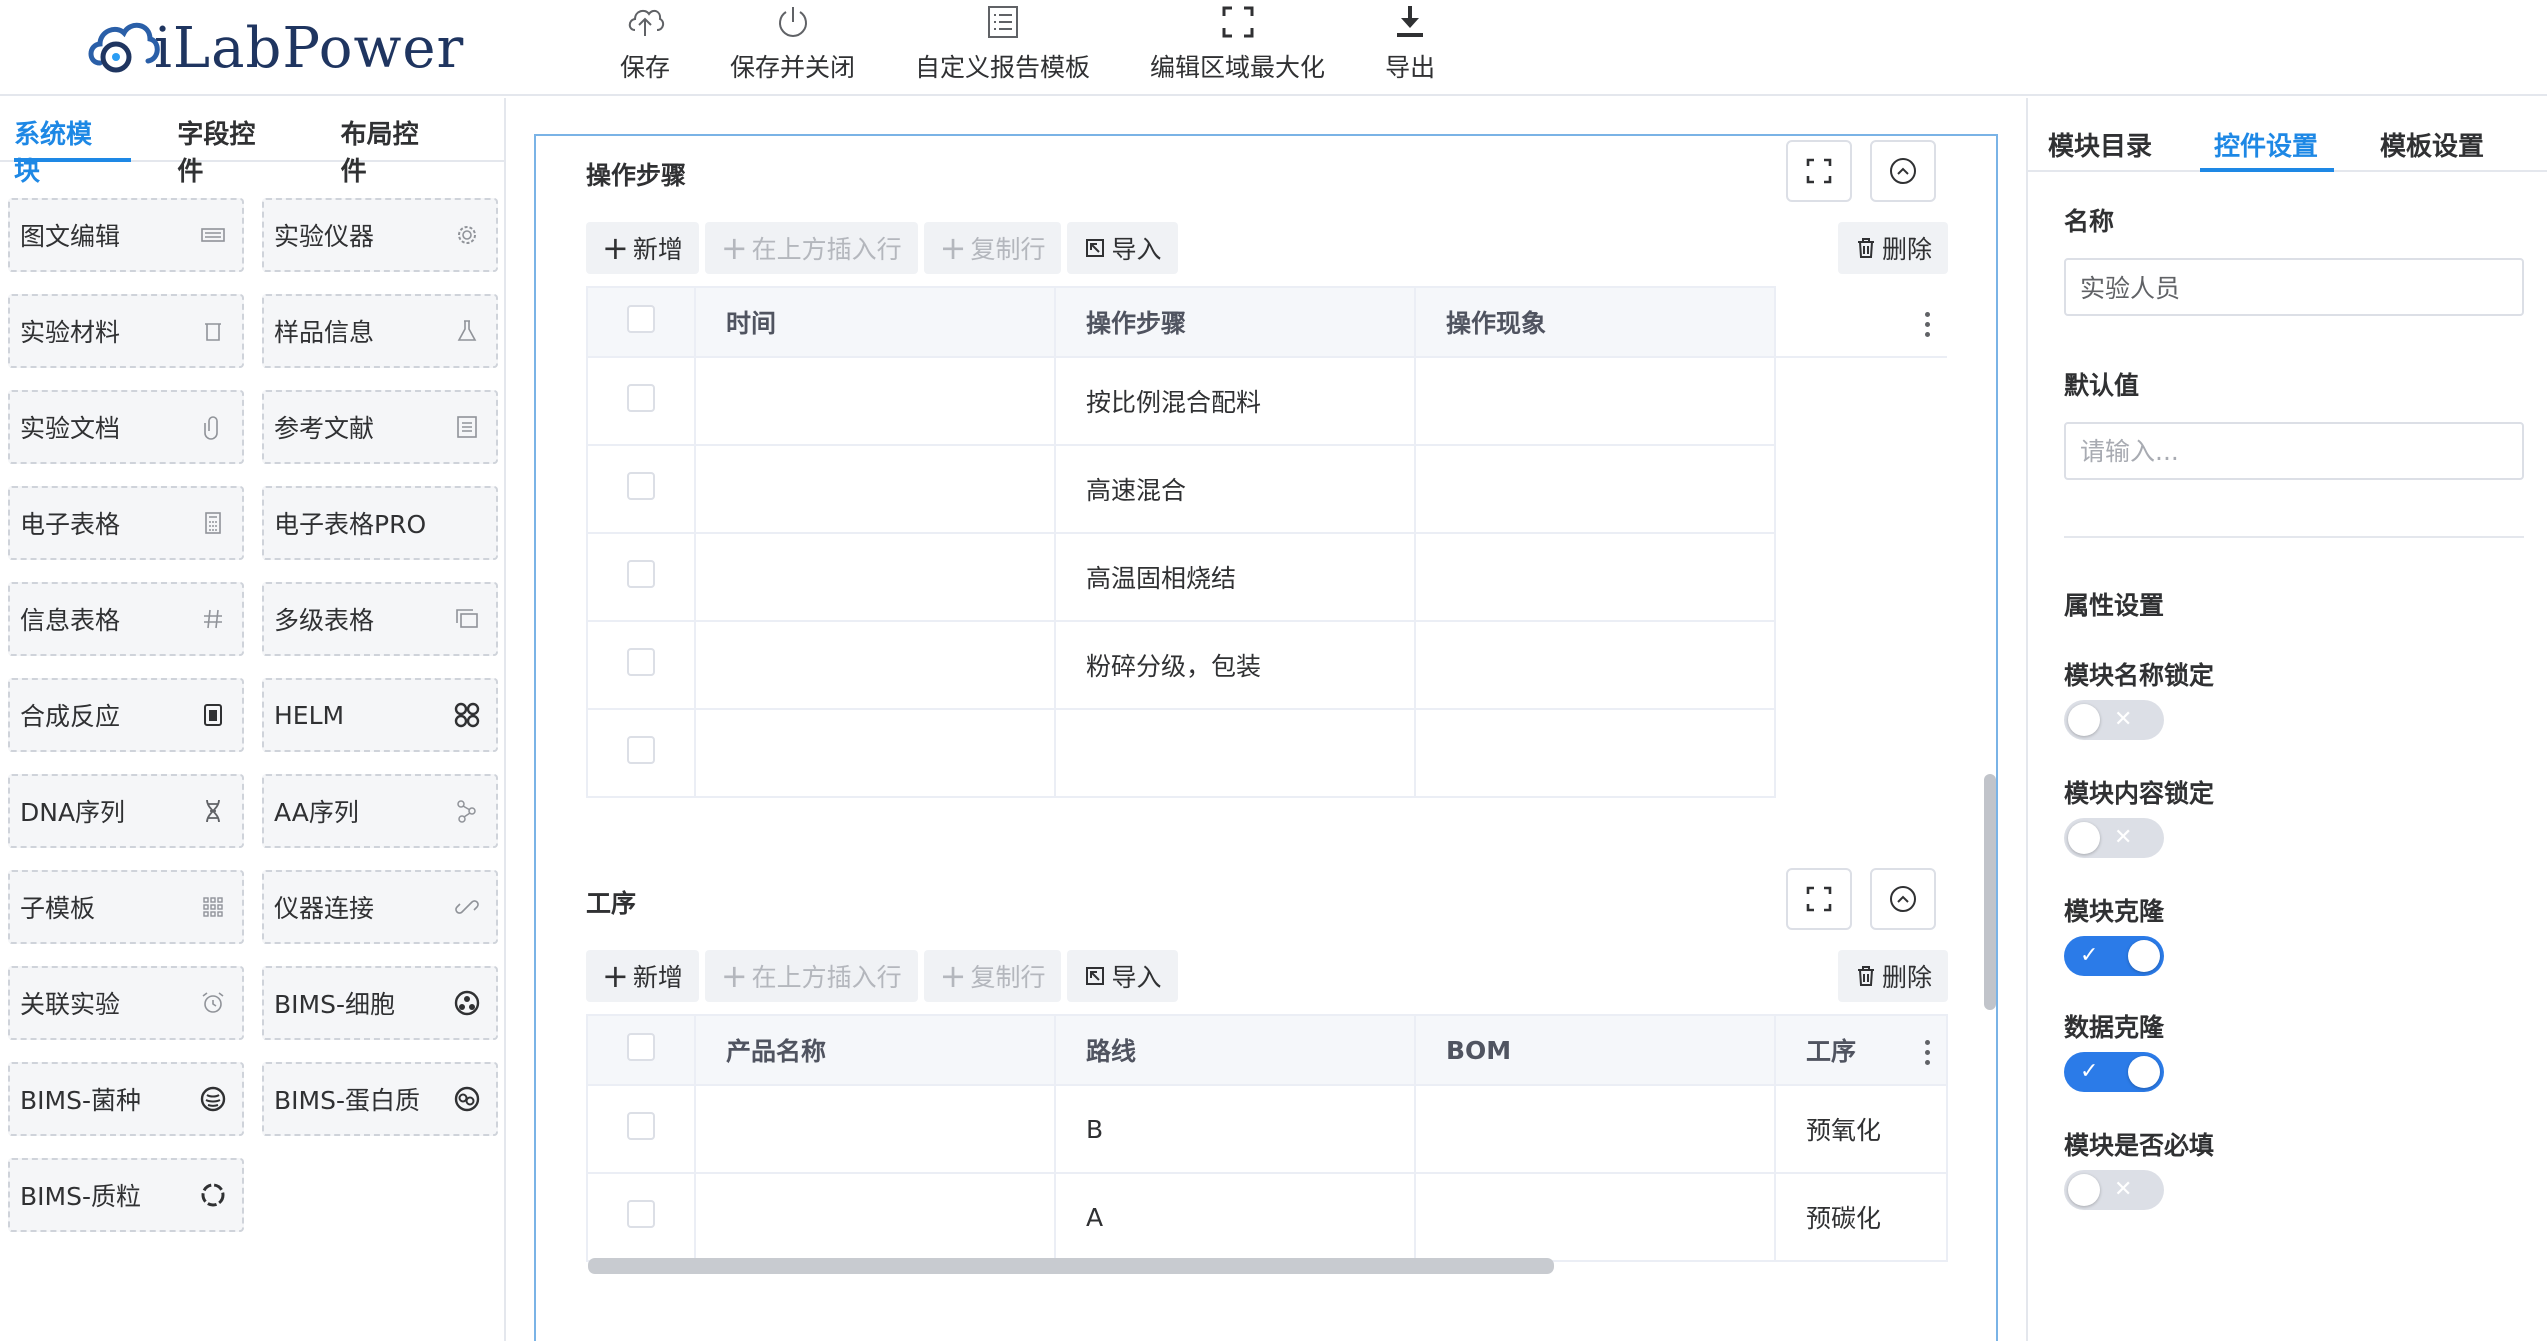 The image size is (2547, 1341). Describe the element at coordinates (792, 42) in the screenshot. I see `save-and-close-button: 保存并关闭` at that location.